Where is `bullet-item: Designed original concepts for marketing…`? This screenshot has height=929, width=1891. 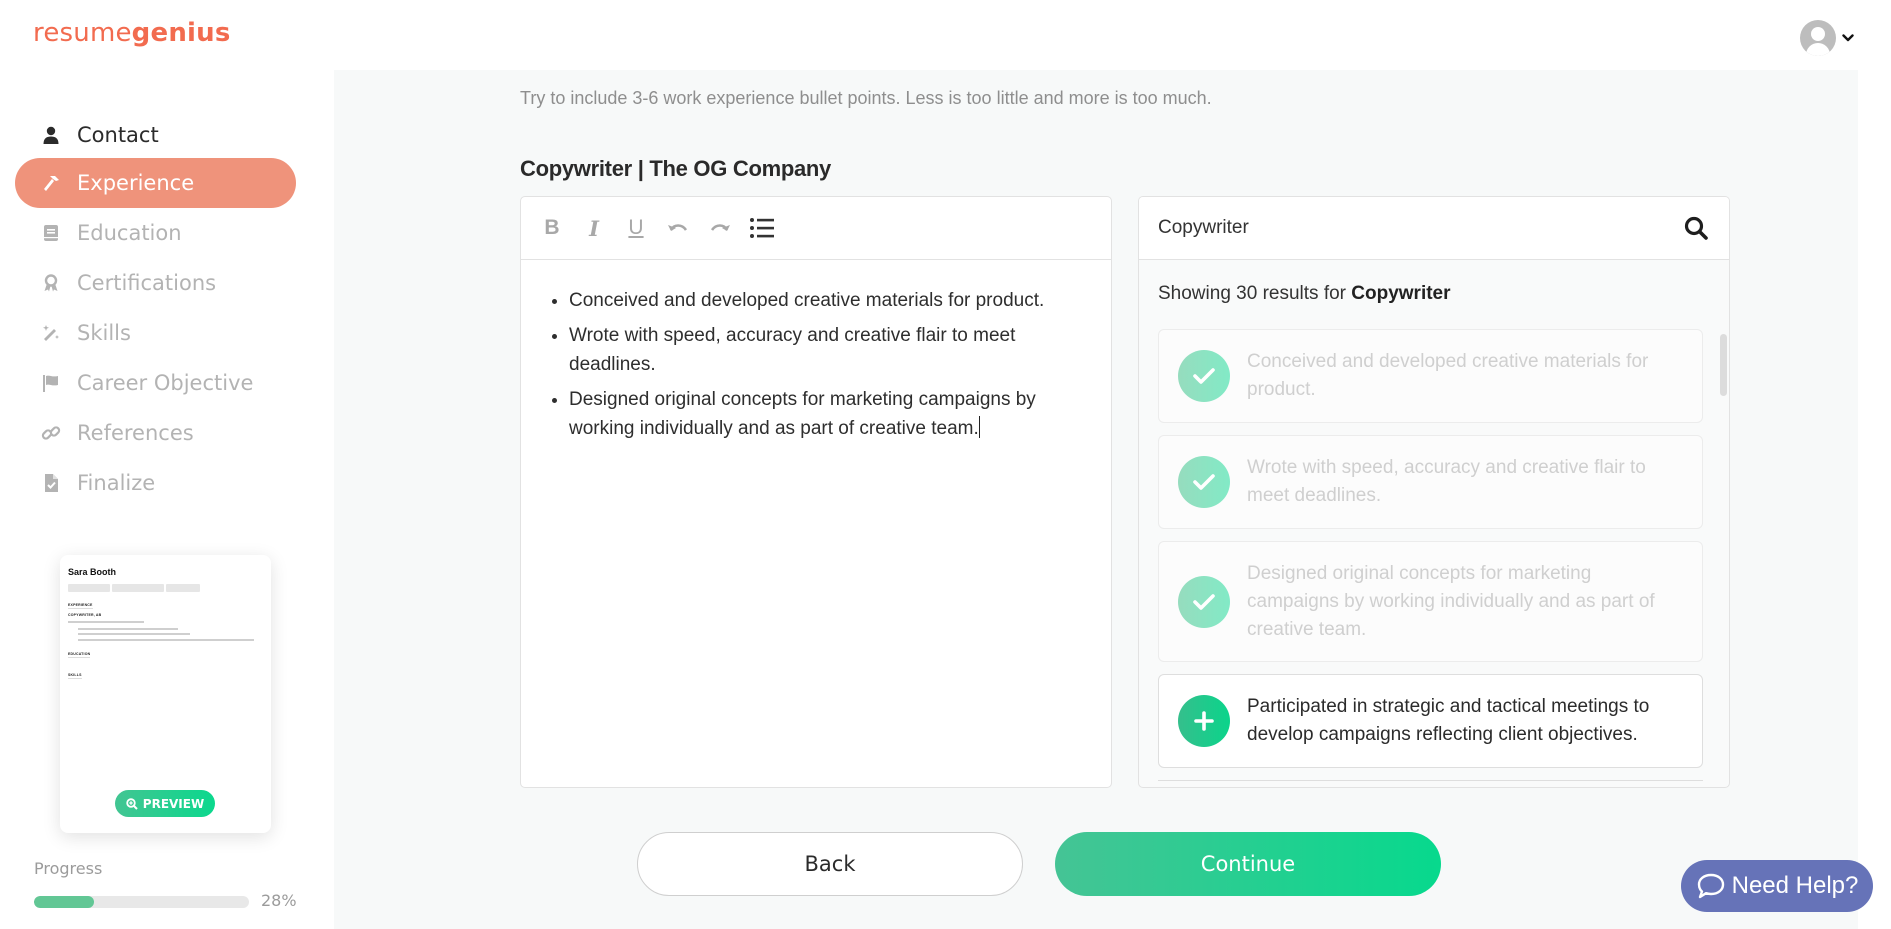 bullet-item: Designed original concepts for marketing… is located at coordinates (828, 414).